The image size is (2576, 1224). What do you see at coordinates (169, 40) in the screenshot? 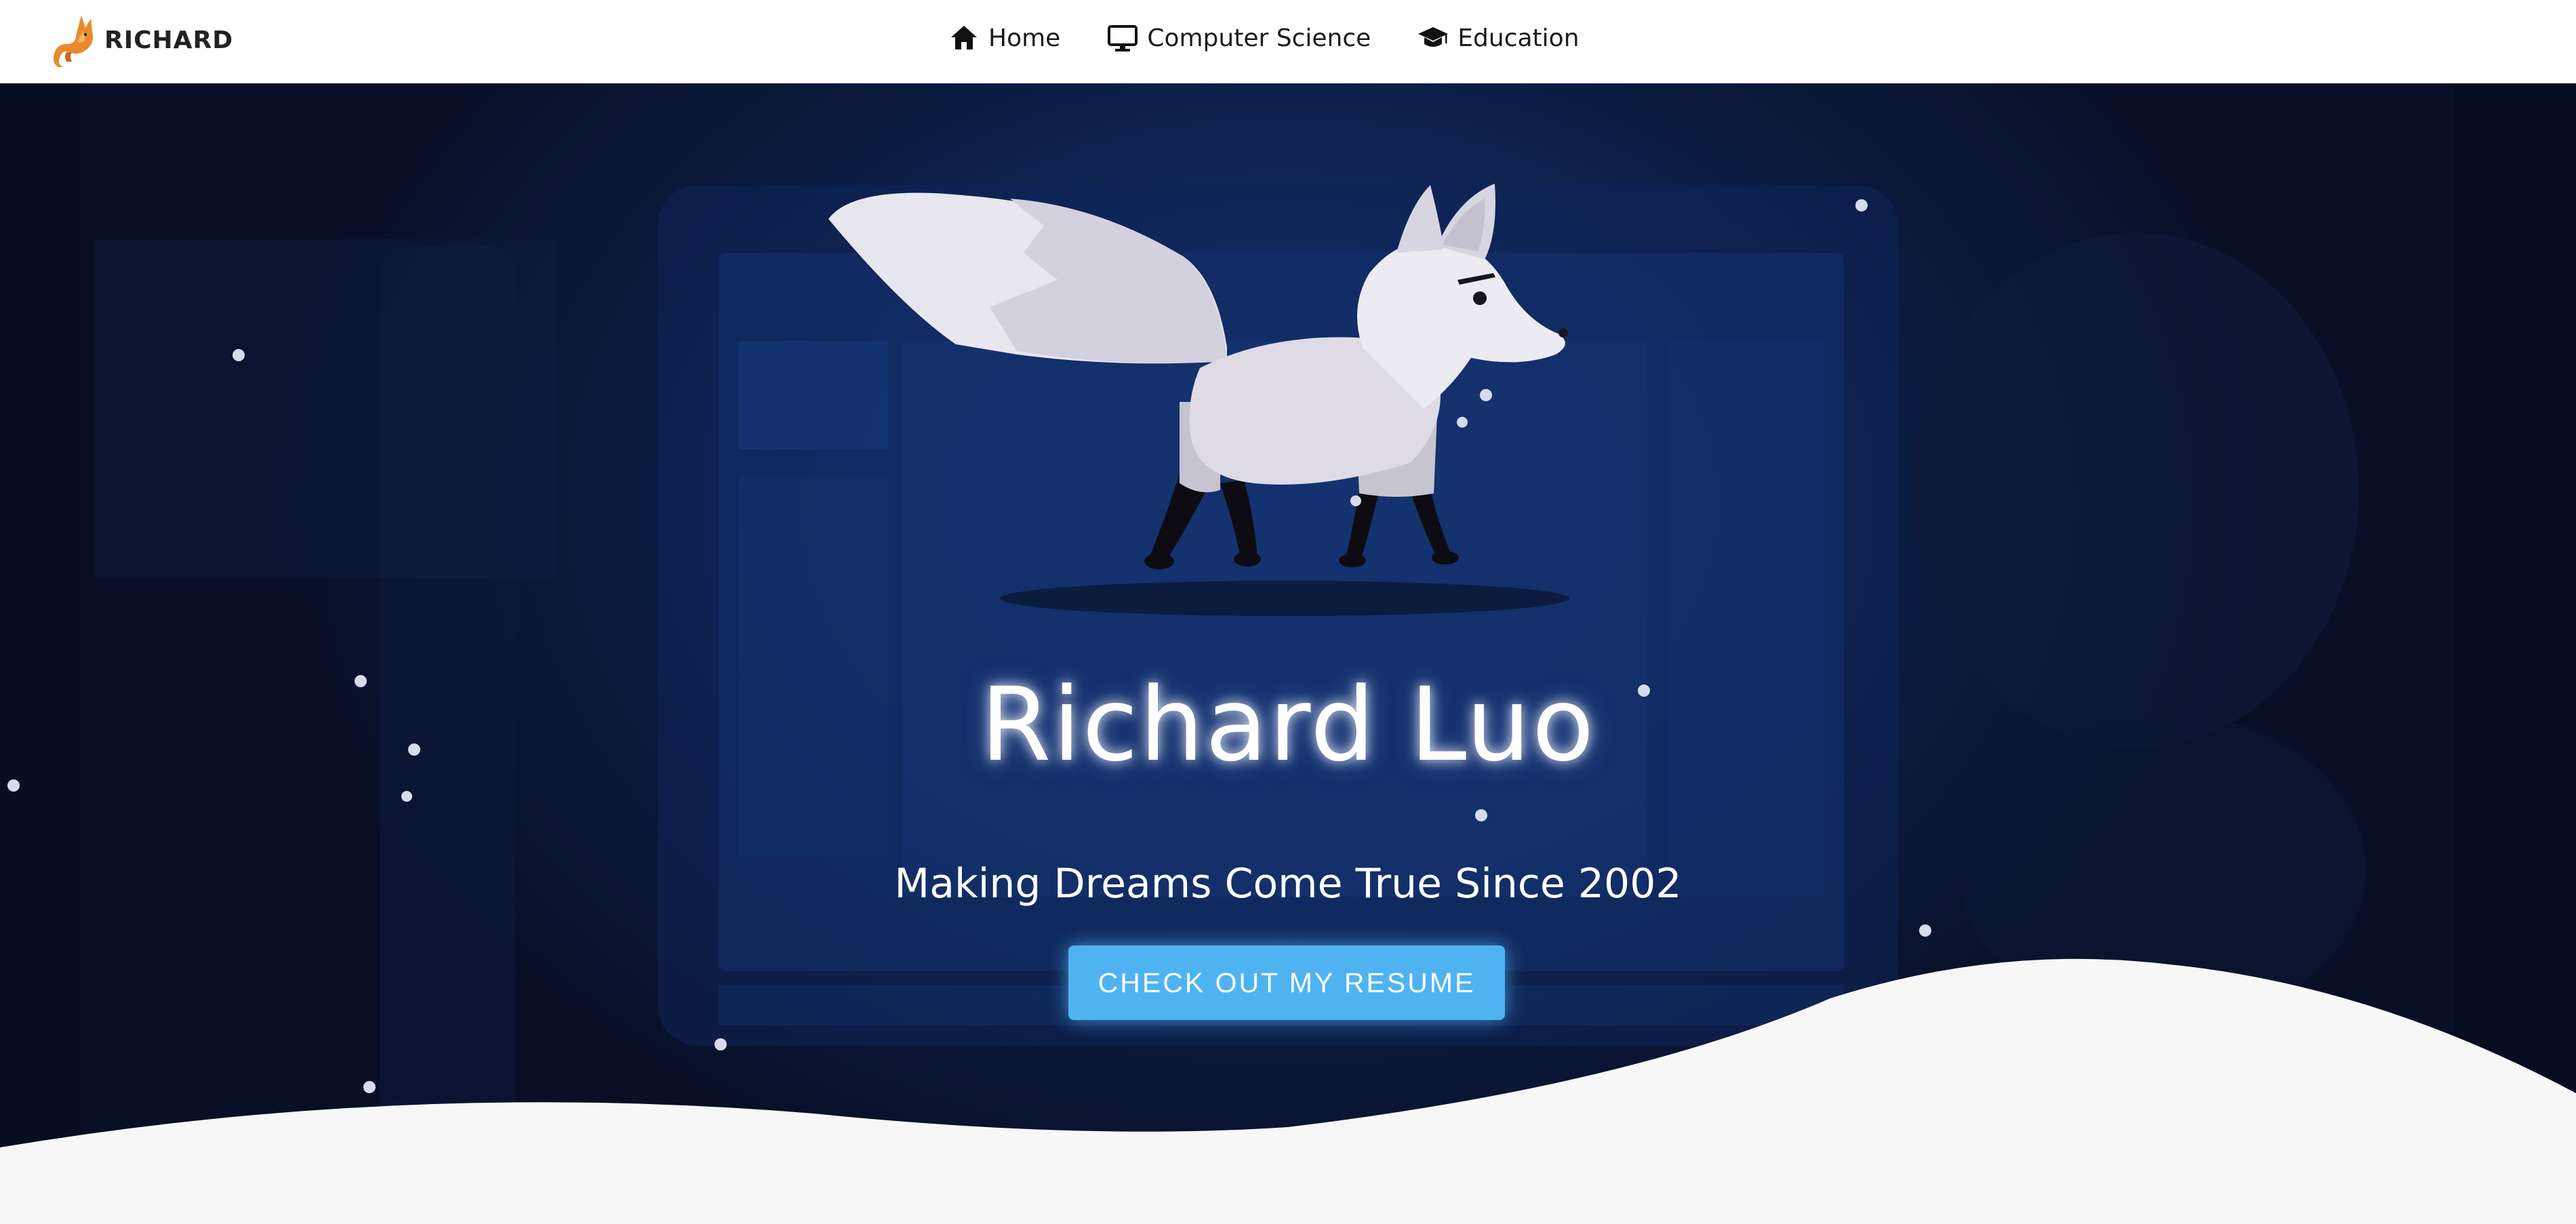
I see `brand-name: RICHARD` at bounding box center [169, 40].